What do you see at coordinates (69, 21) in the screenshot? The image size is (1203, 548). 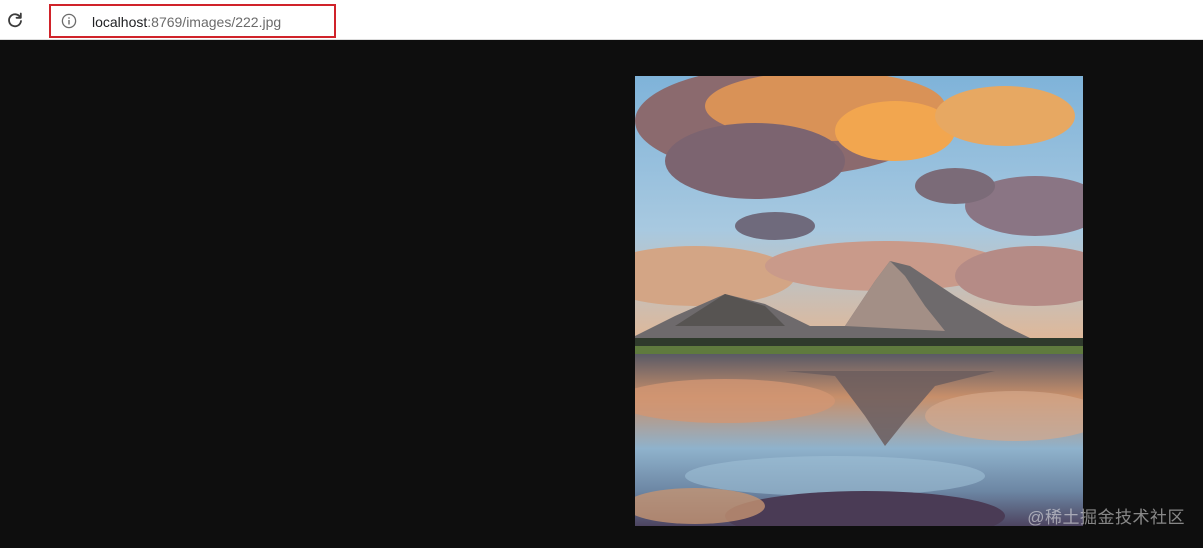 I see `info-icon` at bounding box center [69, 21].